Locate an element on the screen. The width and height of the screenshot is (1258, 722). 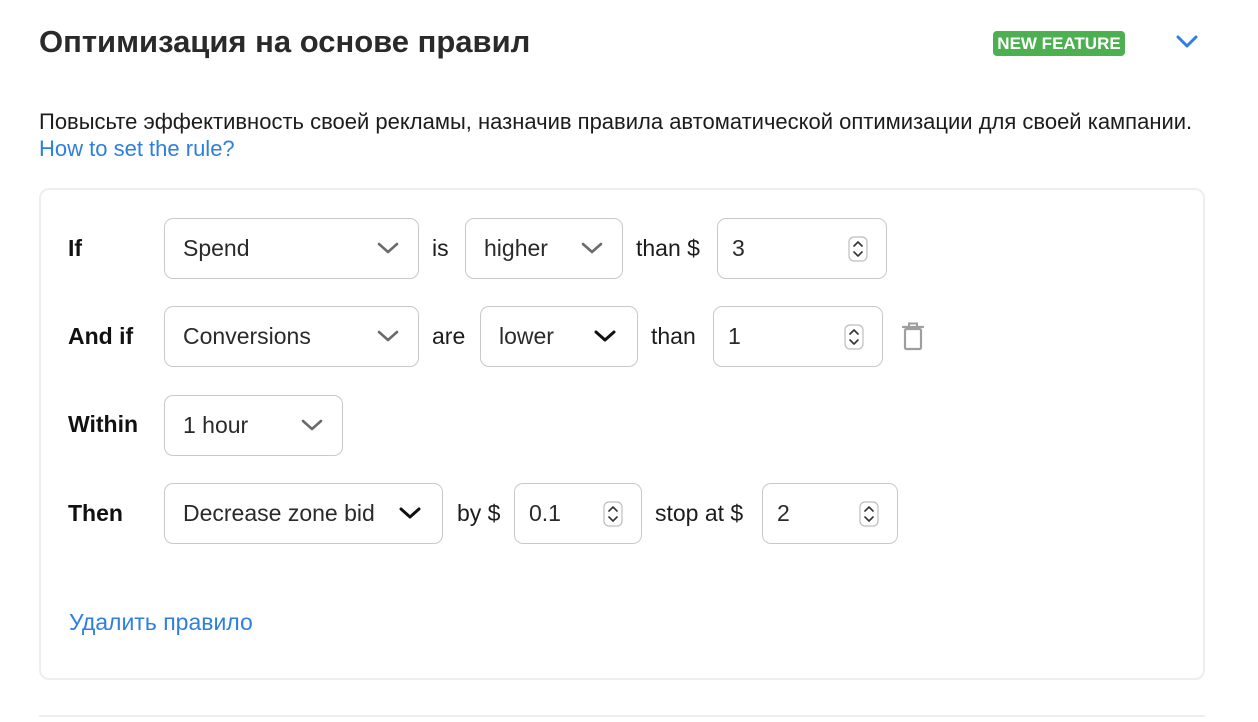
within-label: Within is located at coordinates (103, 424).